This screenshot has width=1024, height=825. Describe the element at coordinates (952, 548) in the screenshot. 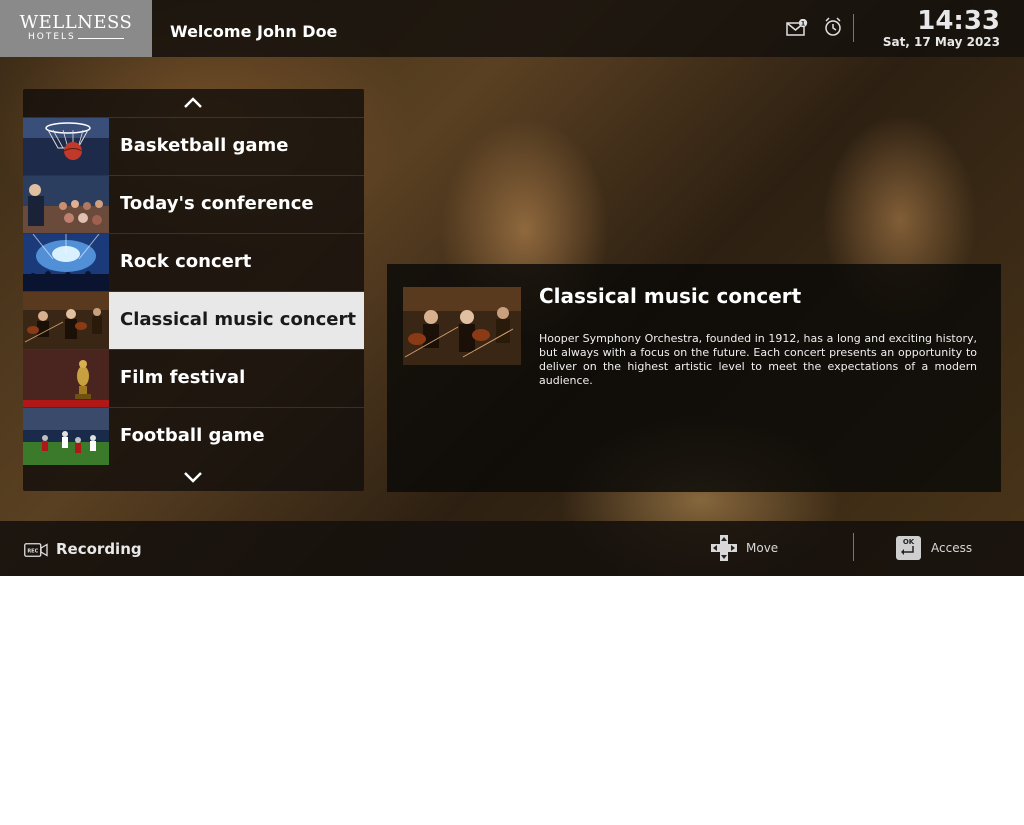

I see `access-hint-label: Access` at that location.